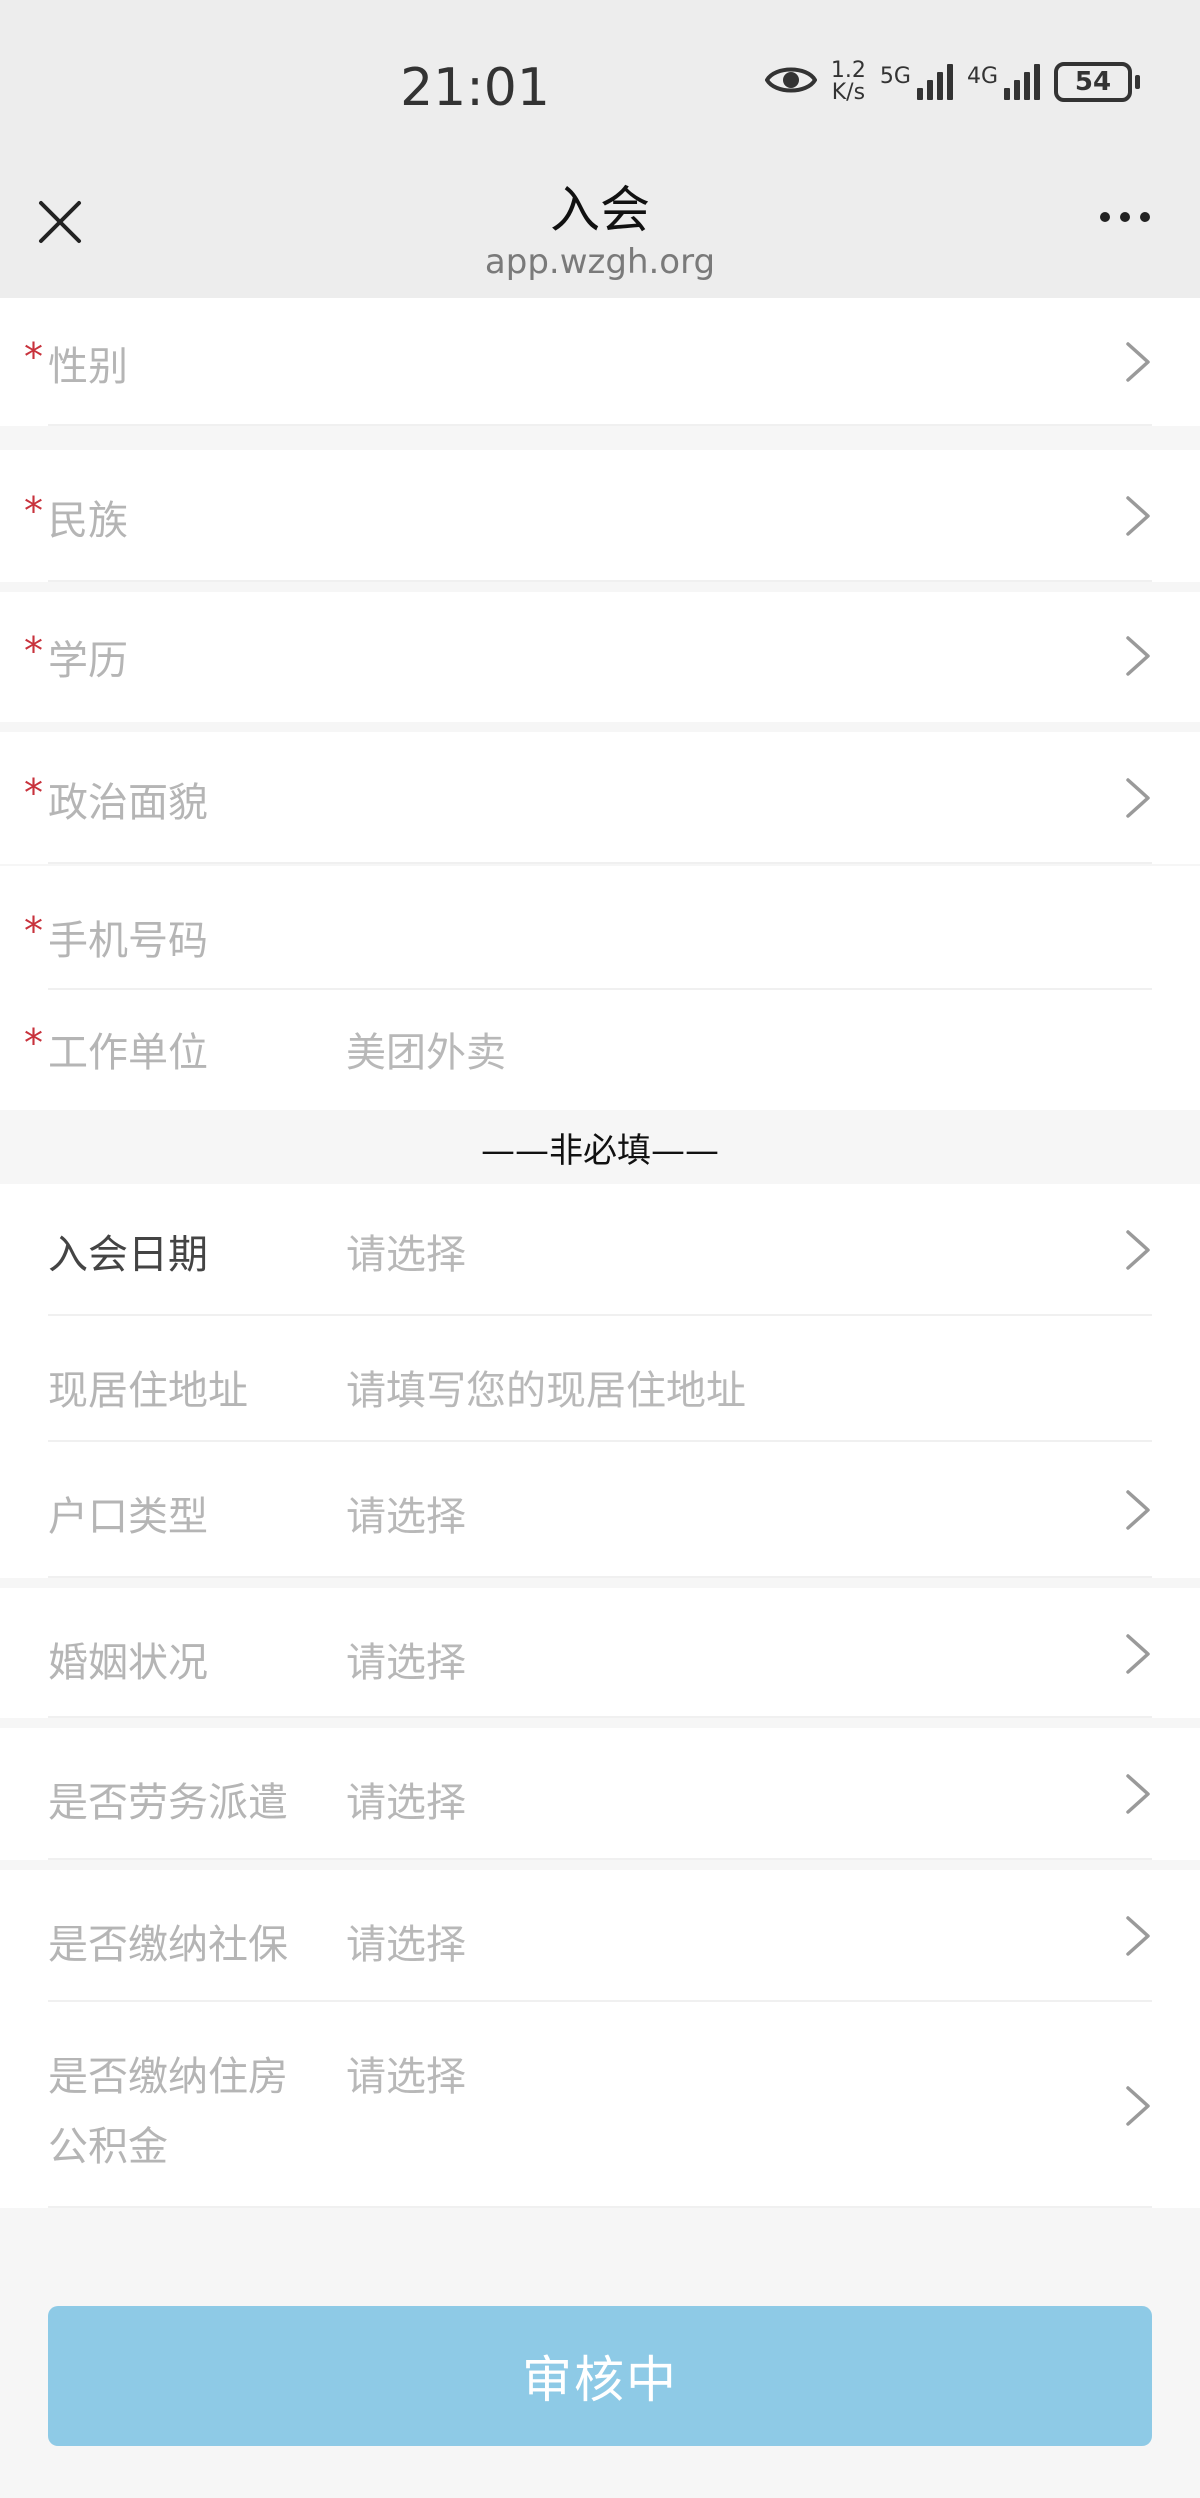 This screenshot has width=1200, height=2498. I want to click on required-field-row: * 政治面貌, so click(600, 798).